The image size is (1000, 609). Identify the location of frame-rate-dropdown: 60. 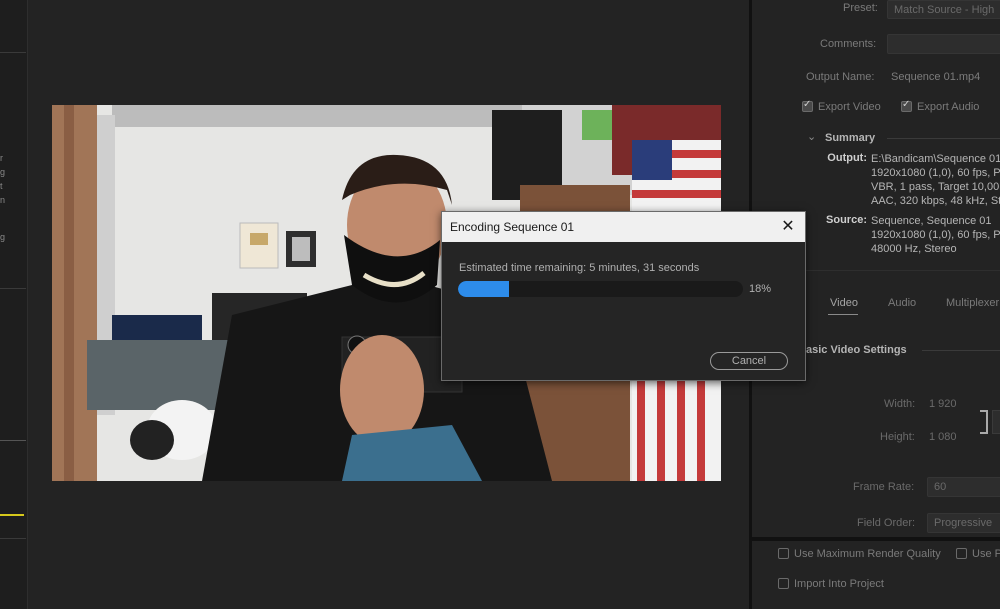
(963, 487).